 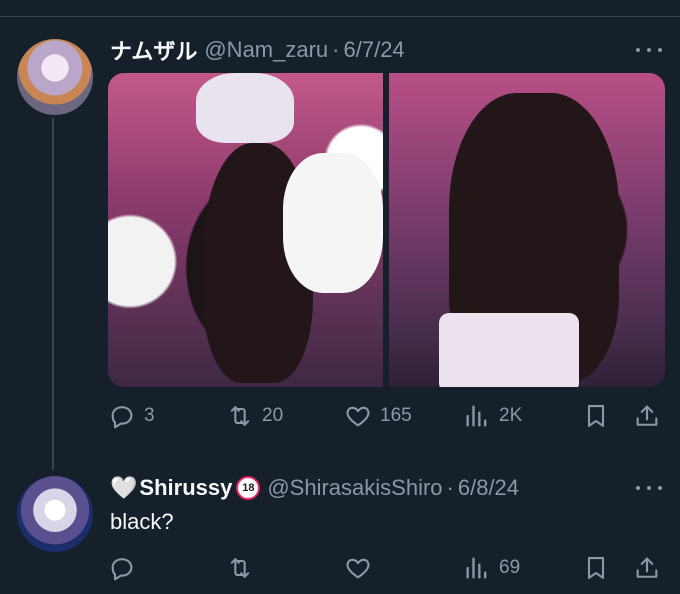 I want to click on post-date: 6/7/24, so click(x=374, y=50).